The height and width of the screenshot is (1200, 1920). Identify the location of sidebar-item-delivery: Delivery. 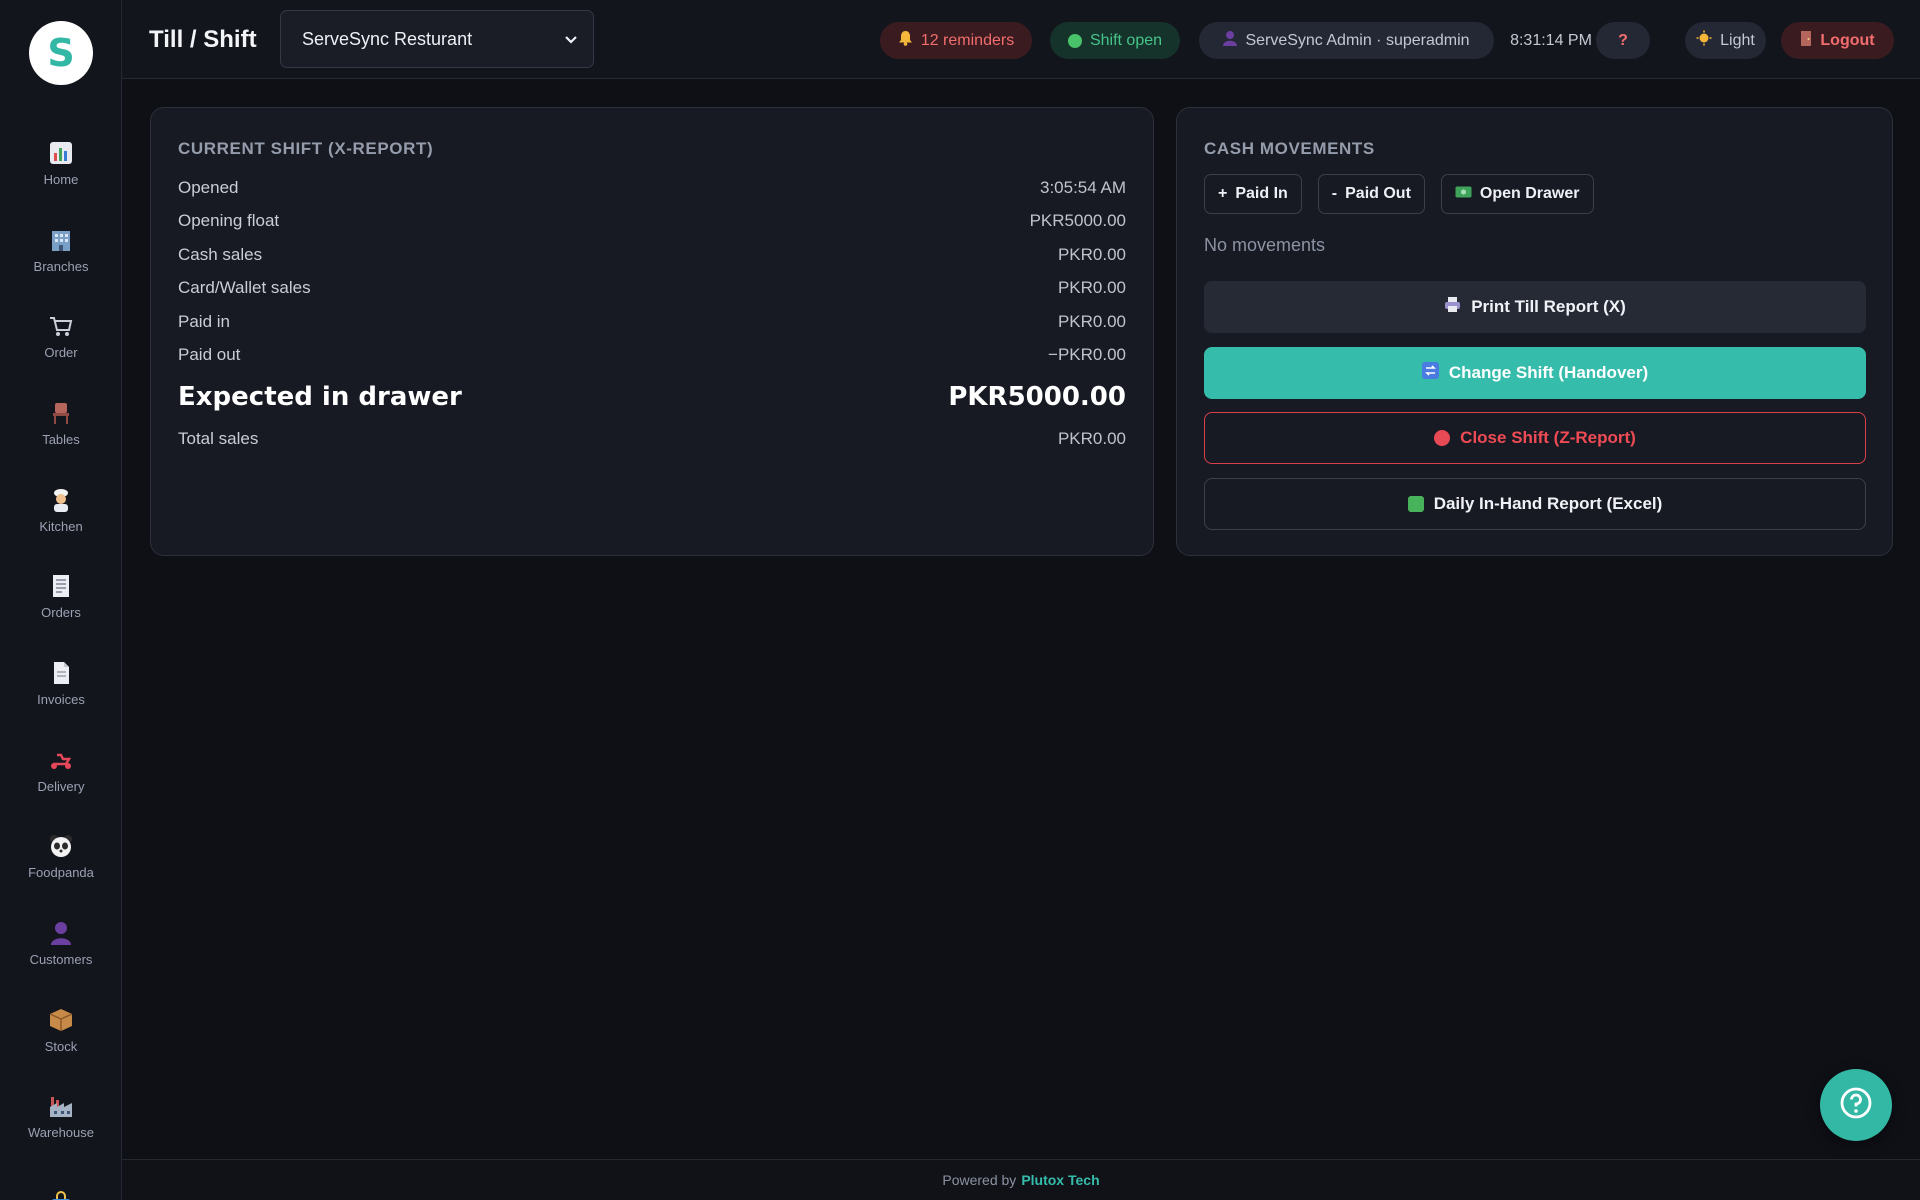
(60, 770).